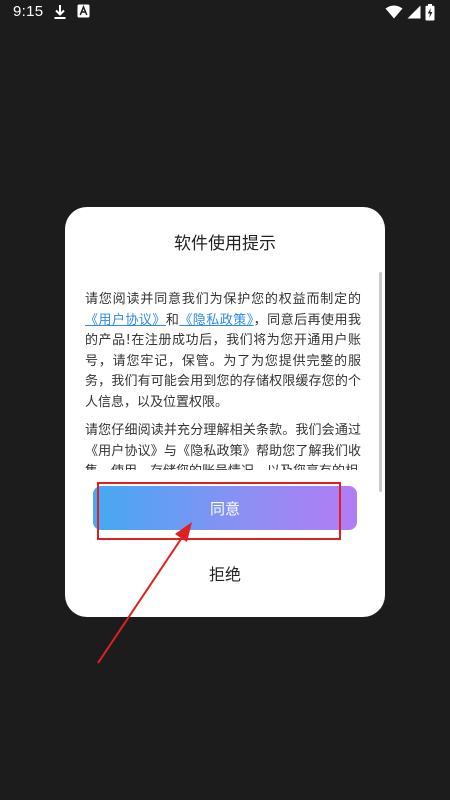 This screenshot has height=800, width=450. I want to click on dialog-scrollbar, so click(380, 382).